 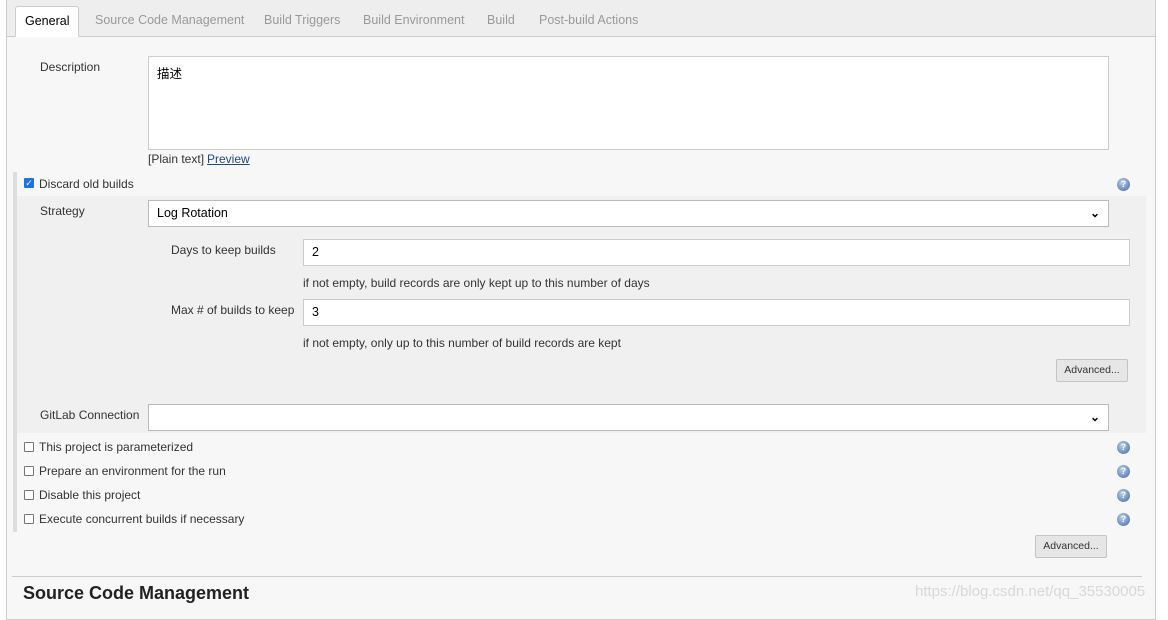 What do you see at coordinates (628, 417) in the screenshot?
I see `gitlab-connection-select: ⌄` at bounding box center [628, 417].